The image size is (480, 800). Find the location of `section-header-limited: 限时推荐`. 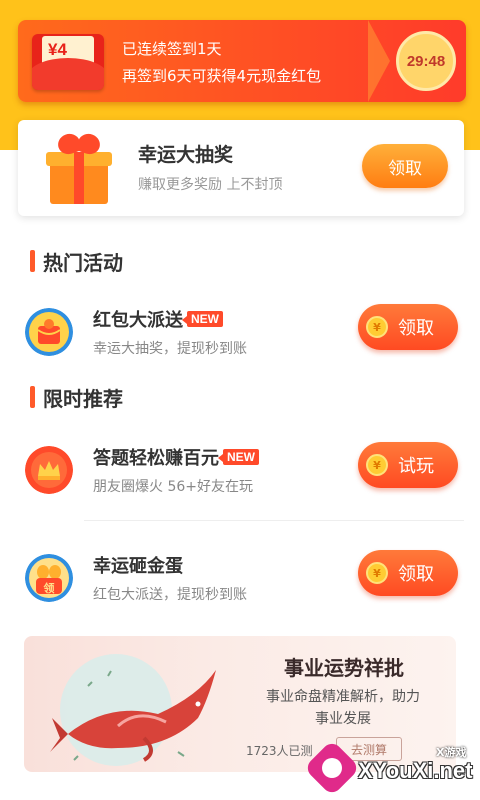

section-header-limited: 限时推荐 is located at coordinates (76, 397).